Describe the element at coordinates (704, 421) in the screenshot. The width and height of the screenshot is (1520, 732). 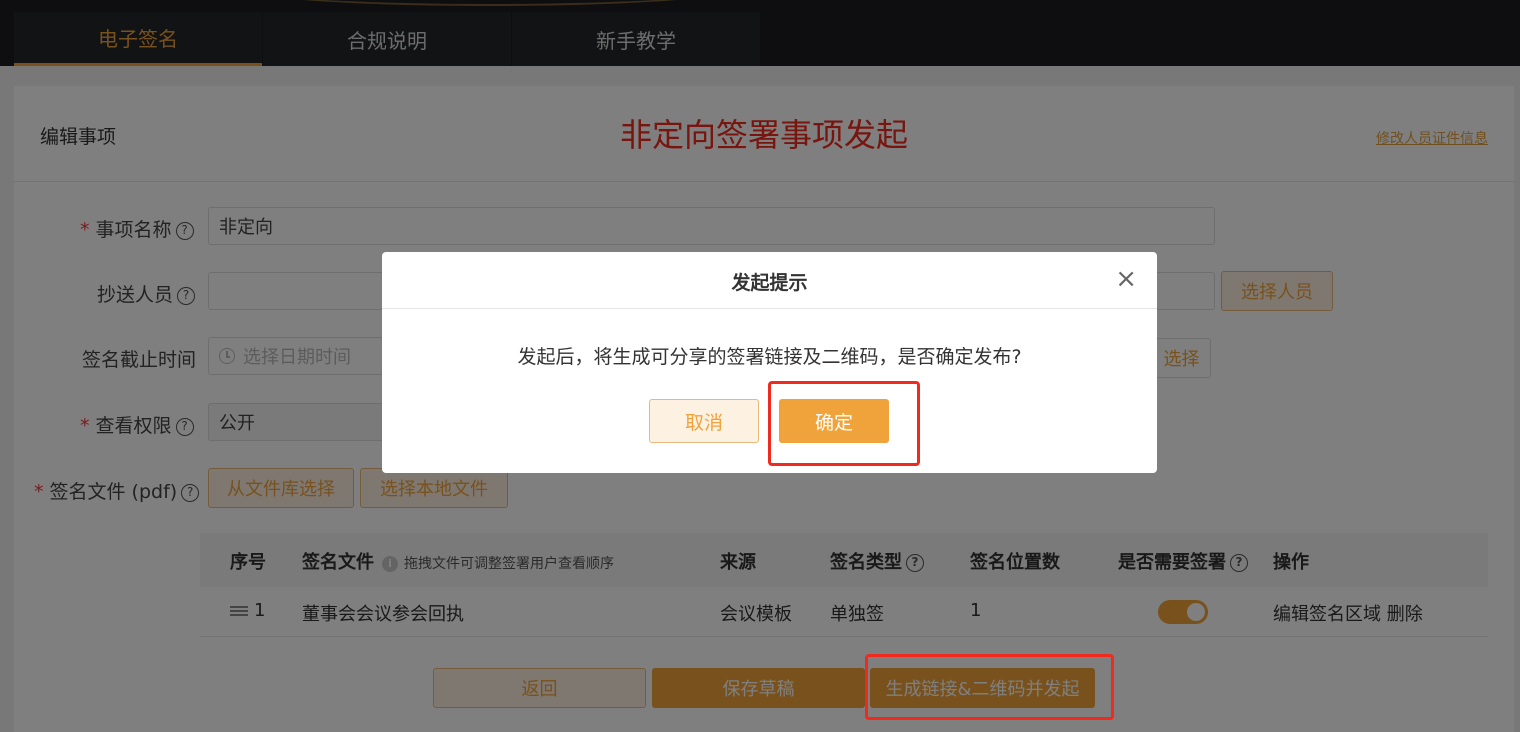
I see `dialog-cancel-button: 取消` at that location.